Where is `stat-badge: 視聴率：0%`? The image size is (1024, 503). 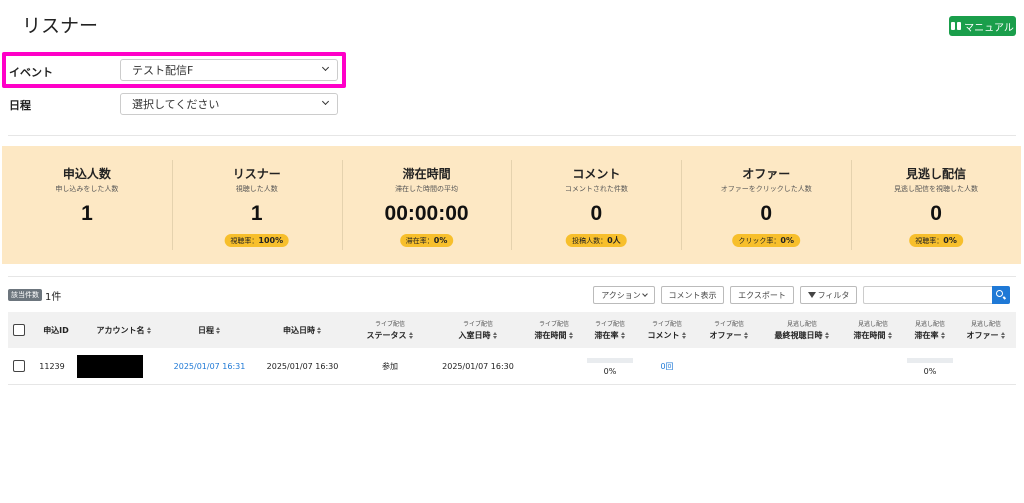
stat-badge: 視聴率：0% is located at coordinates (936, 240).